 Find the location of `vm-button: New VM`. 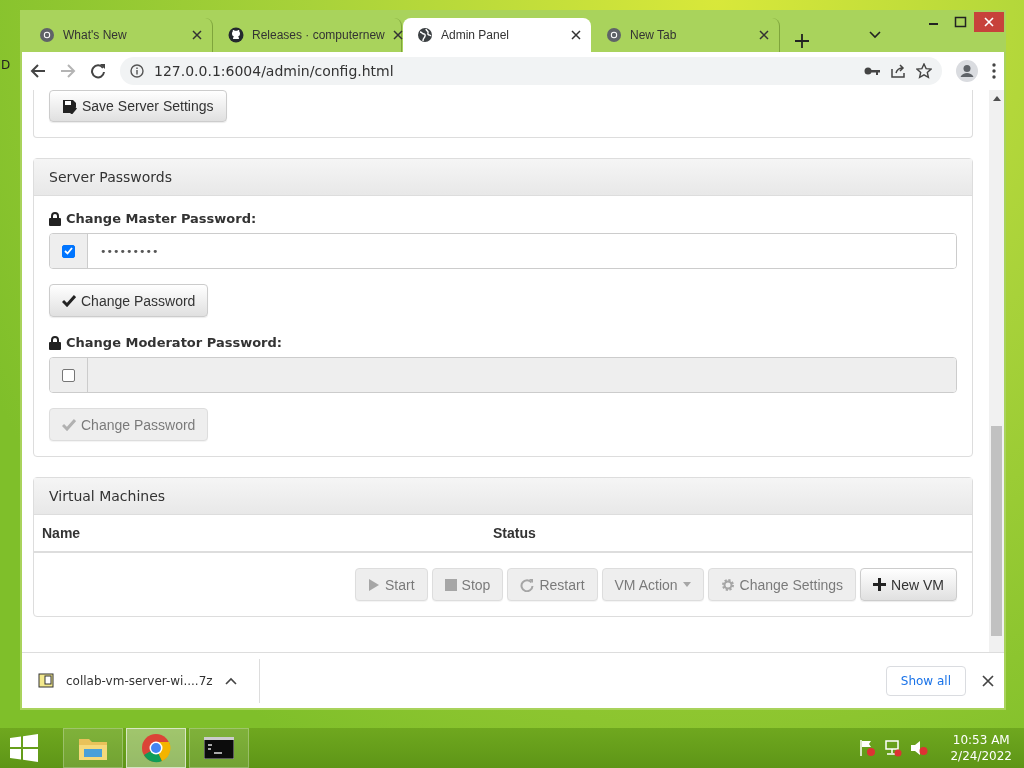

vm-button: New VM is located at coordinates (908, 584).